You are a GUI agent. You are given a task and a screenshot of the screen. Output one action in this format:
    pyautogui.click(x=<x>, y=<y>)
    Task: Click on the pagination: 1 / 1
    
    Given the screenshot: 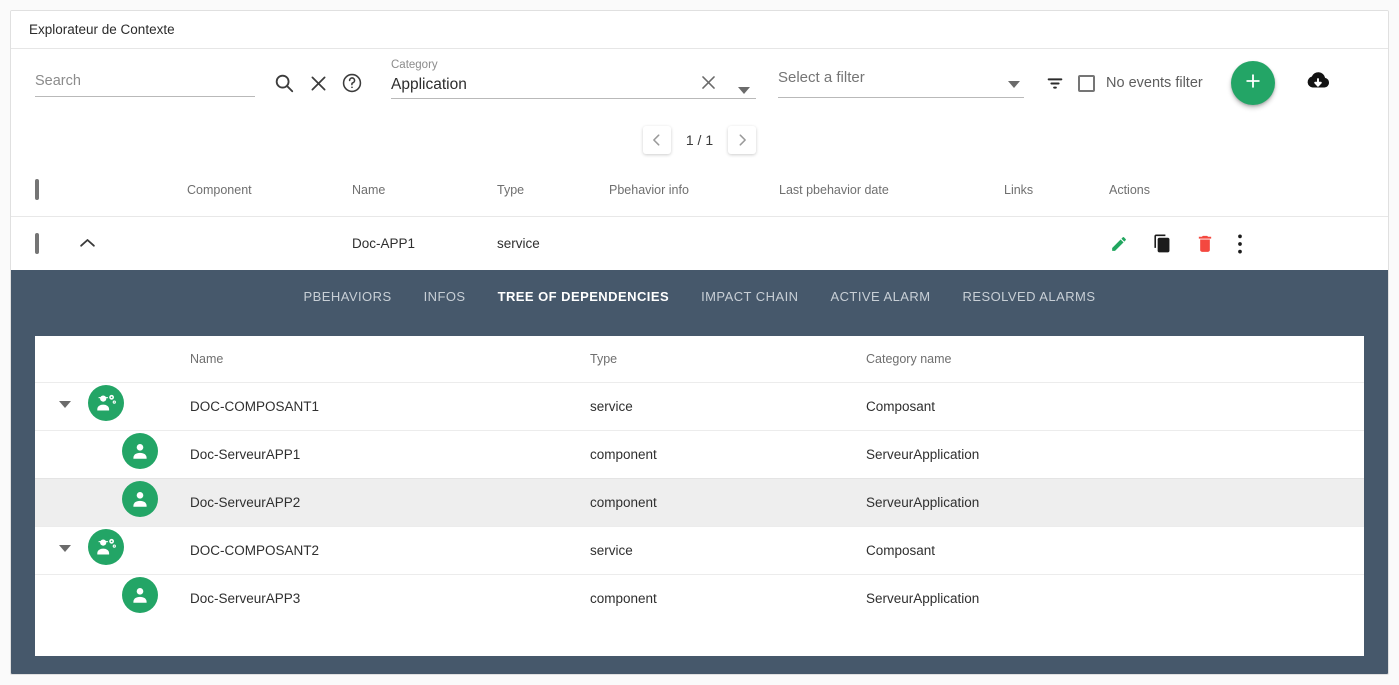 What is the action you would take?
    pyautogui.click(x=699, y=140)
    